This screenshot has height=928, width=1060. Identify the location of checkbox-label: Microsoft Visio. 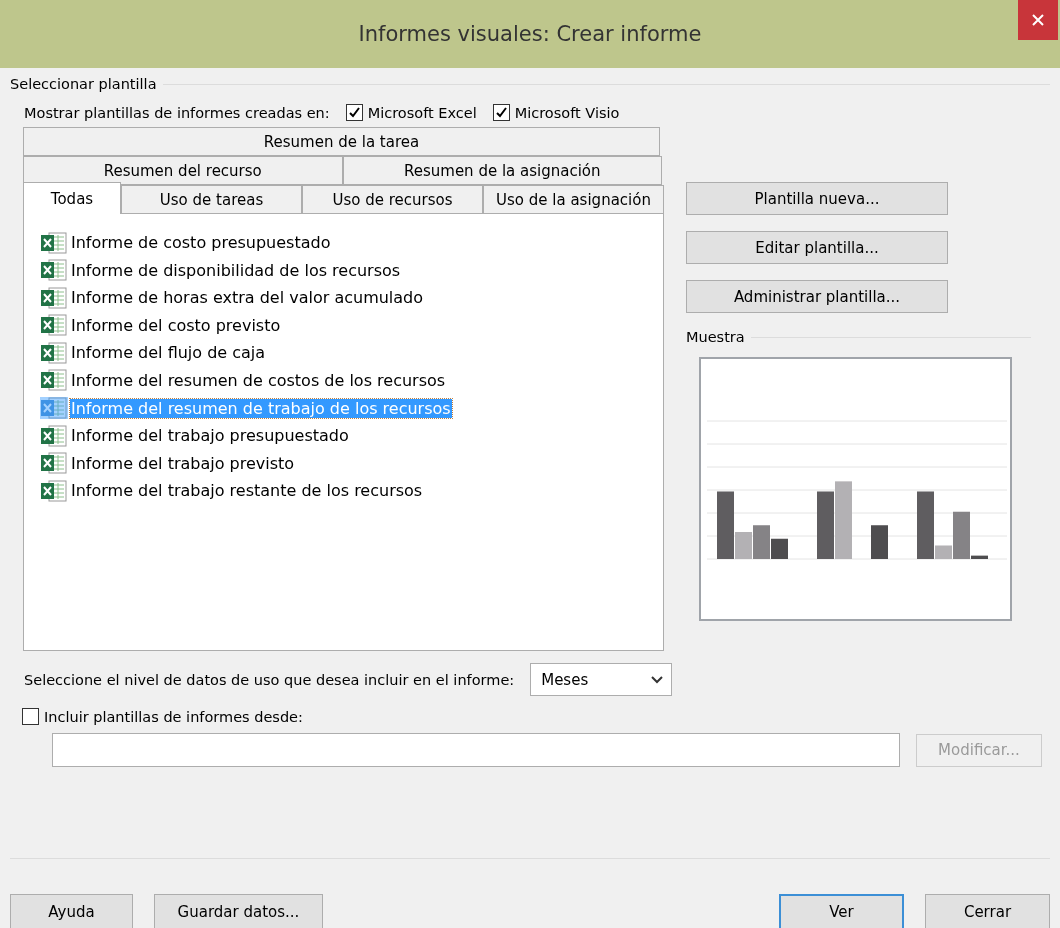
(567, 112).